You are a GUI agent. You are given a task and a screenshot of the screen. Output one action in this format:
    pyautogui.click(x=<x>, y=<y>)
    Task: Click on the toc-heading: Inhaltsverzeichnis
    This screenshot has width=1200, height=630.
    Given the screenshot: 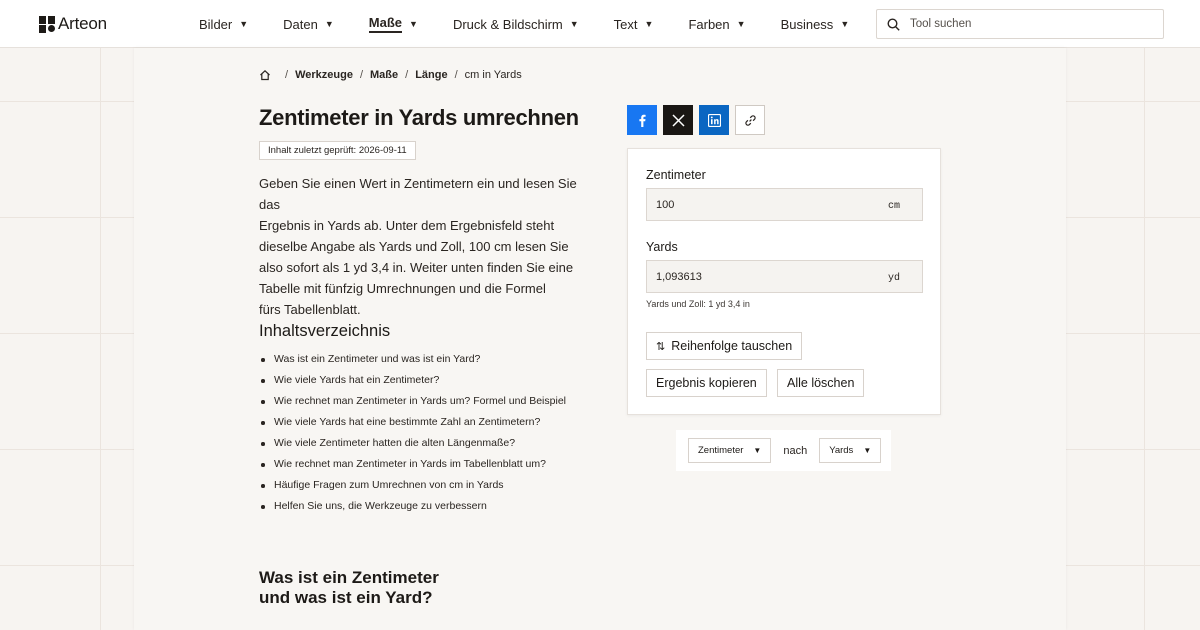 What is the action you would take?
    pyautogui.click(x=325, y=331)
    